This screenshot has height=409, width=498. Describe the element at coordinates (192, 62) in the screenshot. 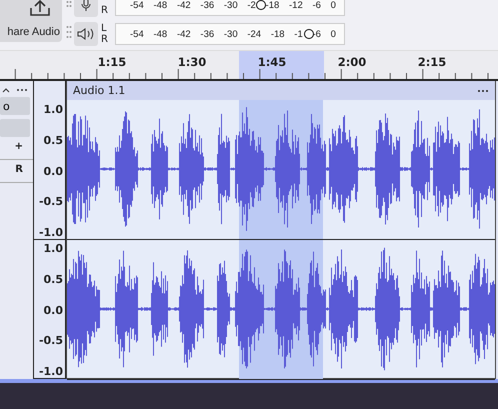

I see `time-label: 1:30` at that location.